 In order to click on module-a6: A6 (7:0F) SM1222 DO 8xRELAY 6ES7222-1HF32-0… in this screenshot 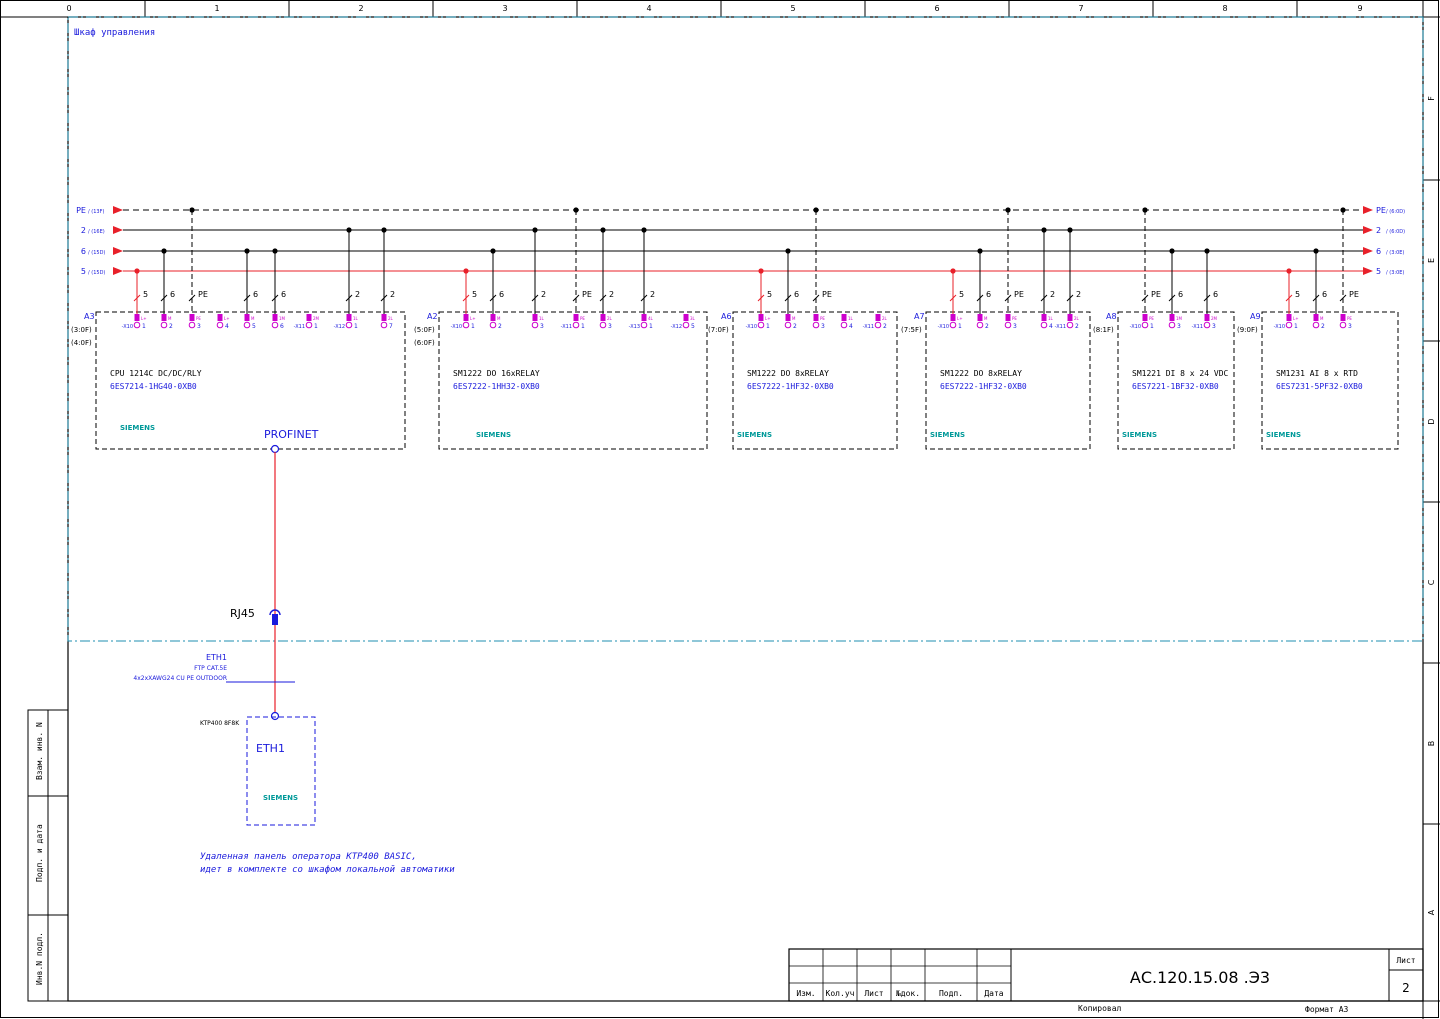, I will do `click(803, 328)`.